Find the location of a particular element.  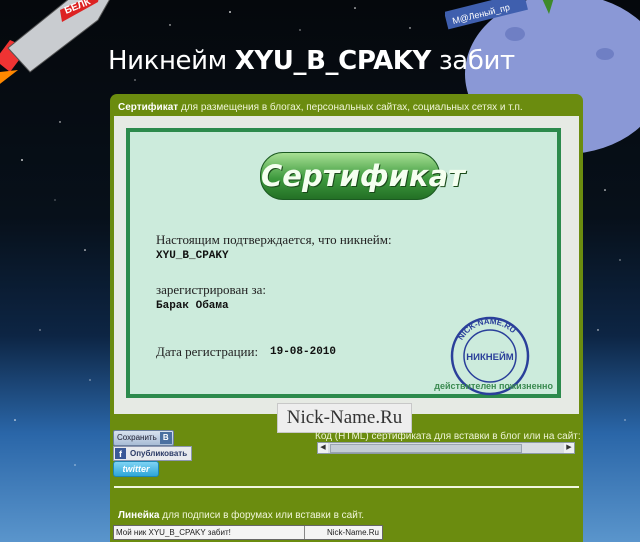

certificate-banner: Сертификат is located at coordinates (362, 176).